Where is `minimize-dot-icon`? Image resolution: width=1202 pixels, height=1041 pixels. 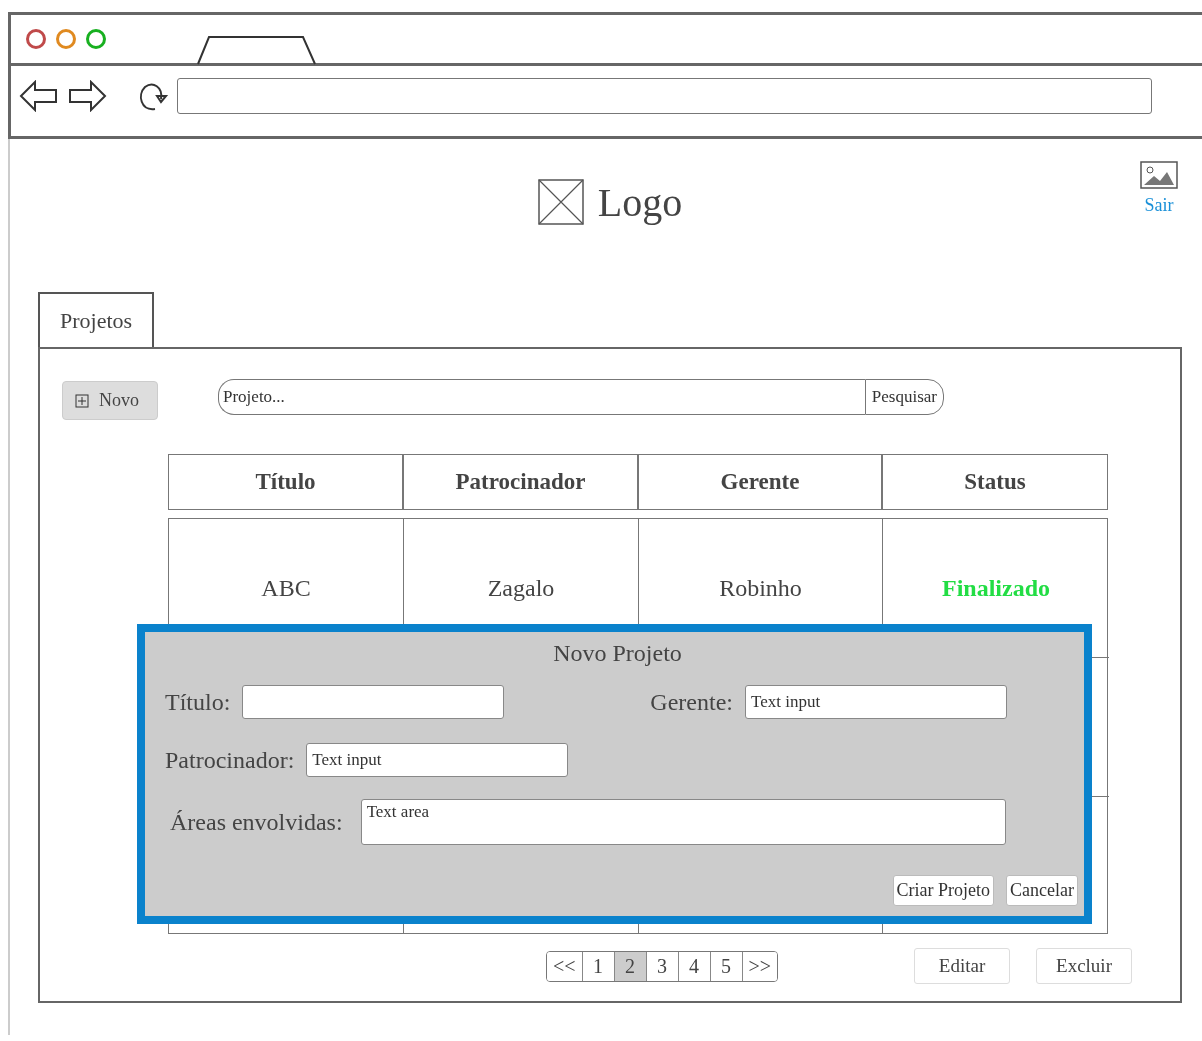
minimize-dot-icon is located at coordinates (66, 39).